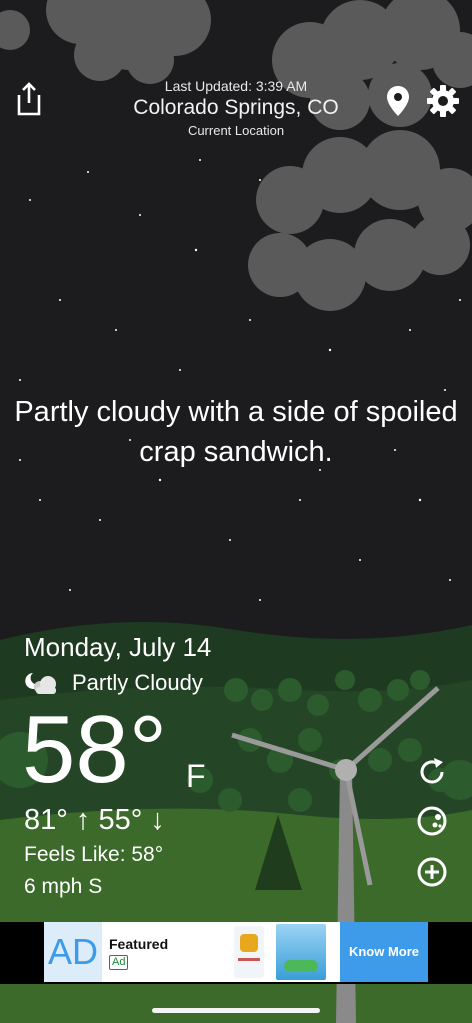  Describe the element at coordinates (83, 820) in the screenshot. I see `up-arrow-icon: ↑` at that location.